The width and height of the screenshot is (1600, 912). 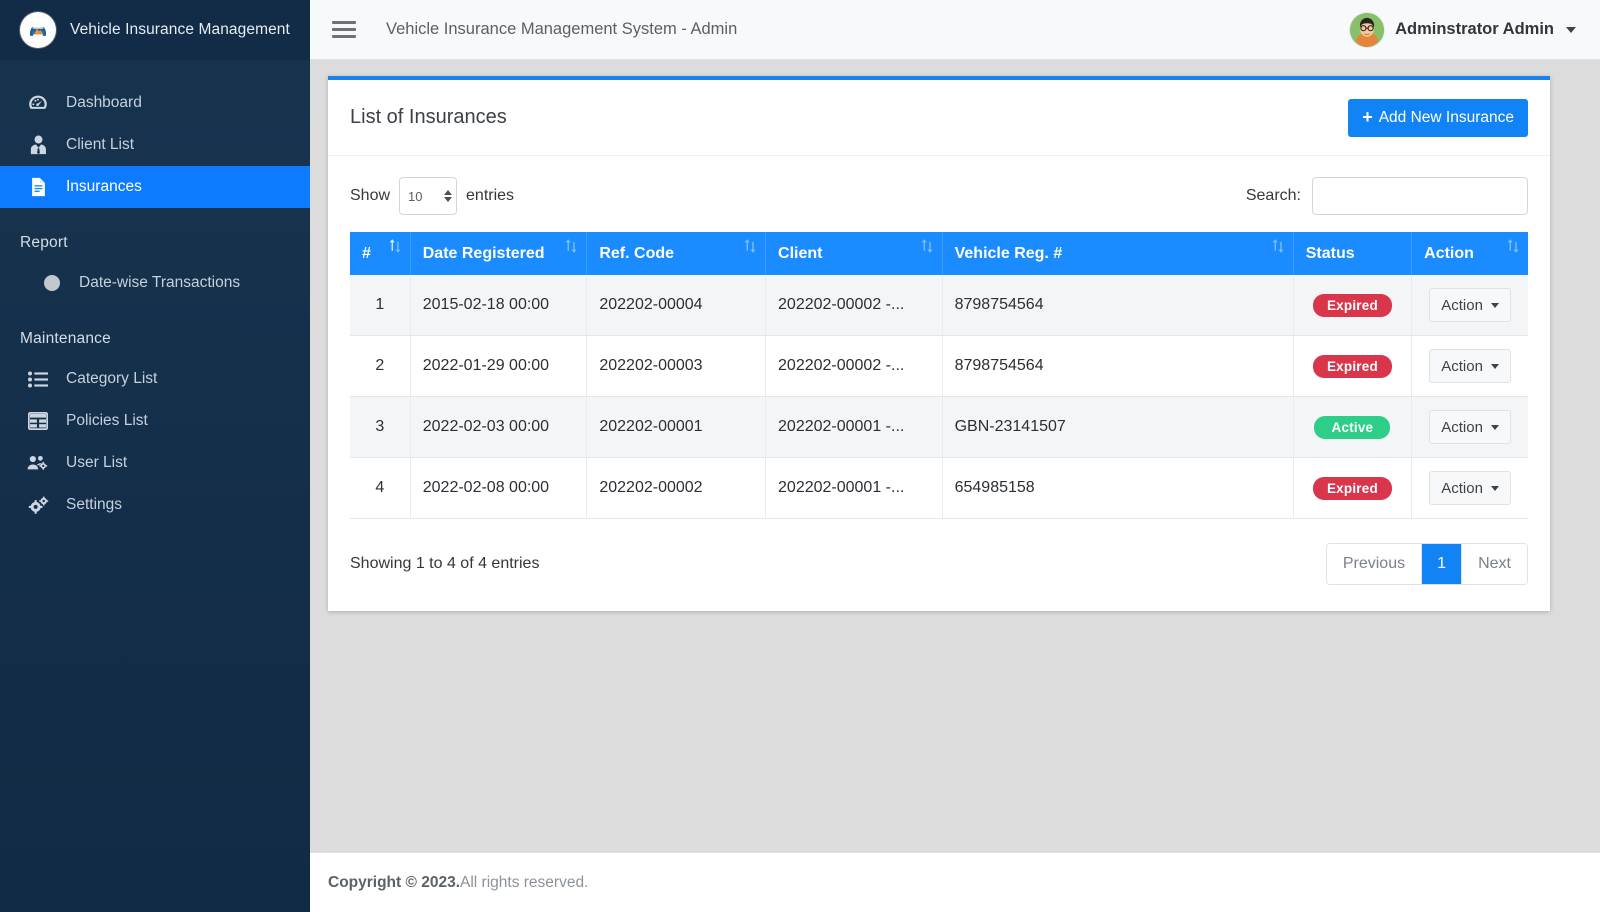 What do you see at coordinates (155, 145) in the screenshot?
I see `sidebar-item-client-list: Client List` at bounding box center [155, 145].